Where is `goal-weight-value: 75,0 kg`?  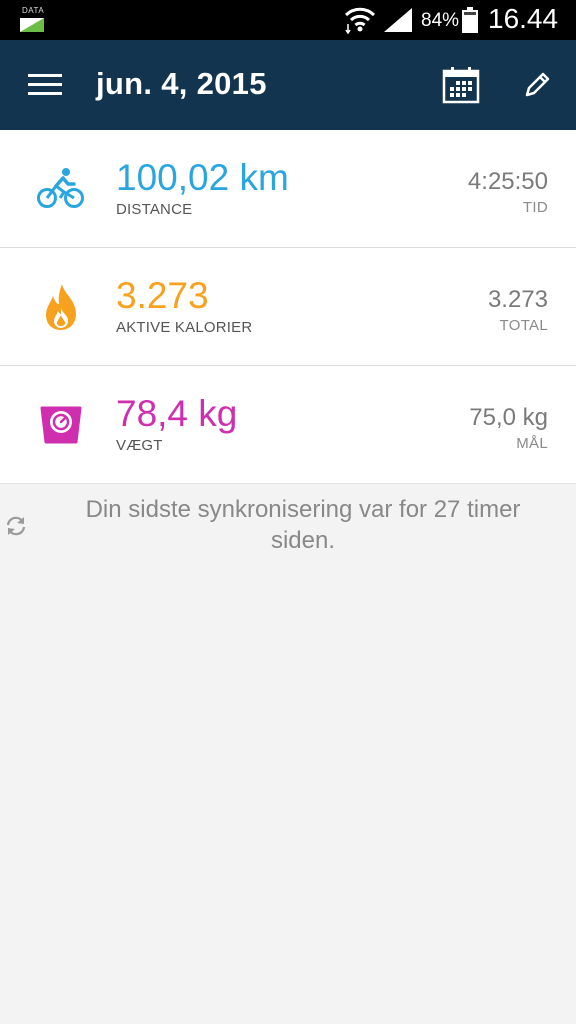 goal-weight-value: 75,0 kg is located at coordinates (508, 417).